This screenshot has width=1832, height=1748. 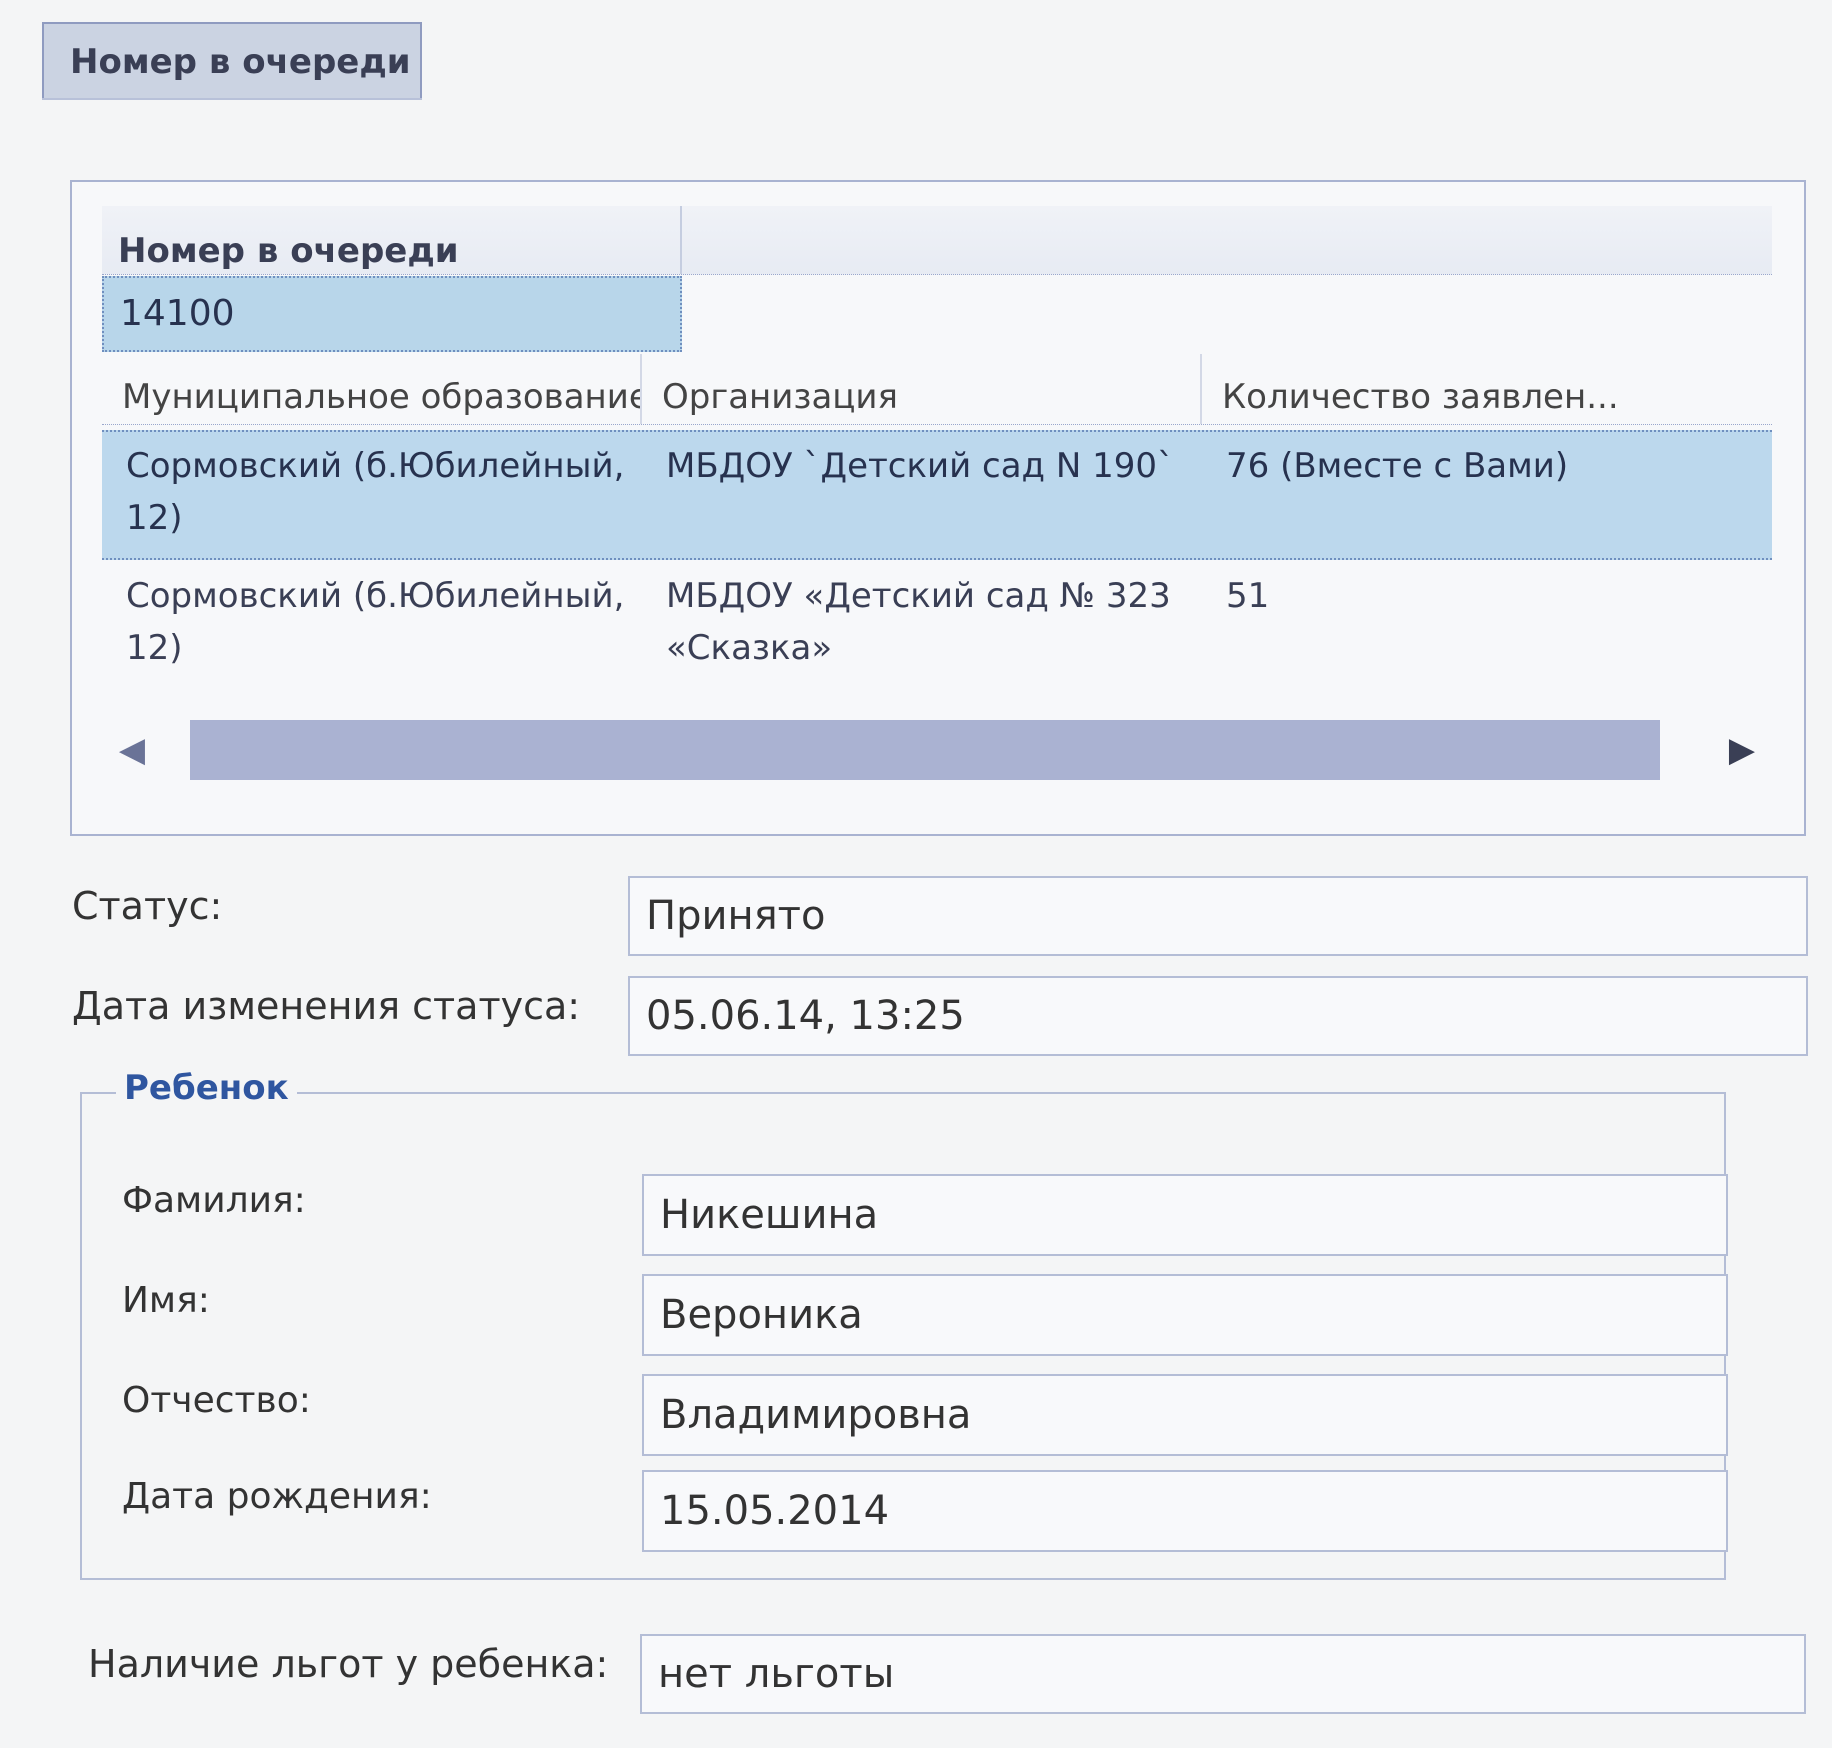 I want to click on queue-number-cell: 14100, so click(x=392, y=314).